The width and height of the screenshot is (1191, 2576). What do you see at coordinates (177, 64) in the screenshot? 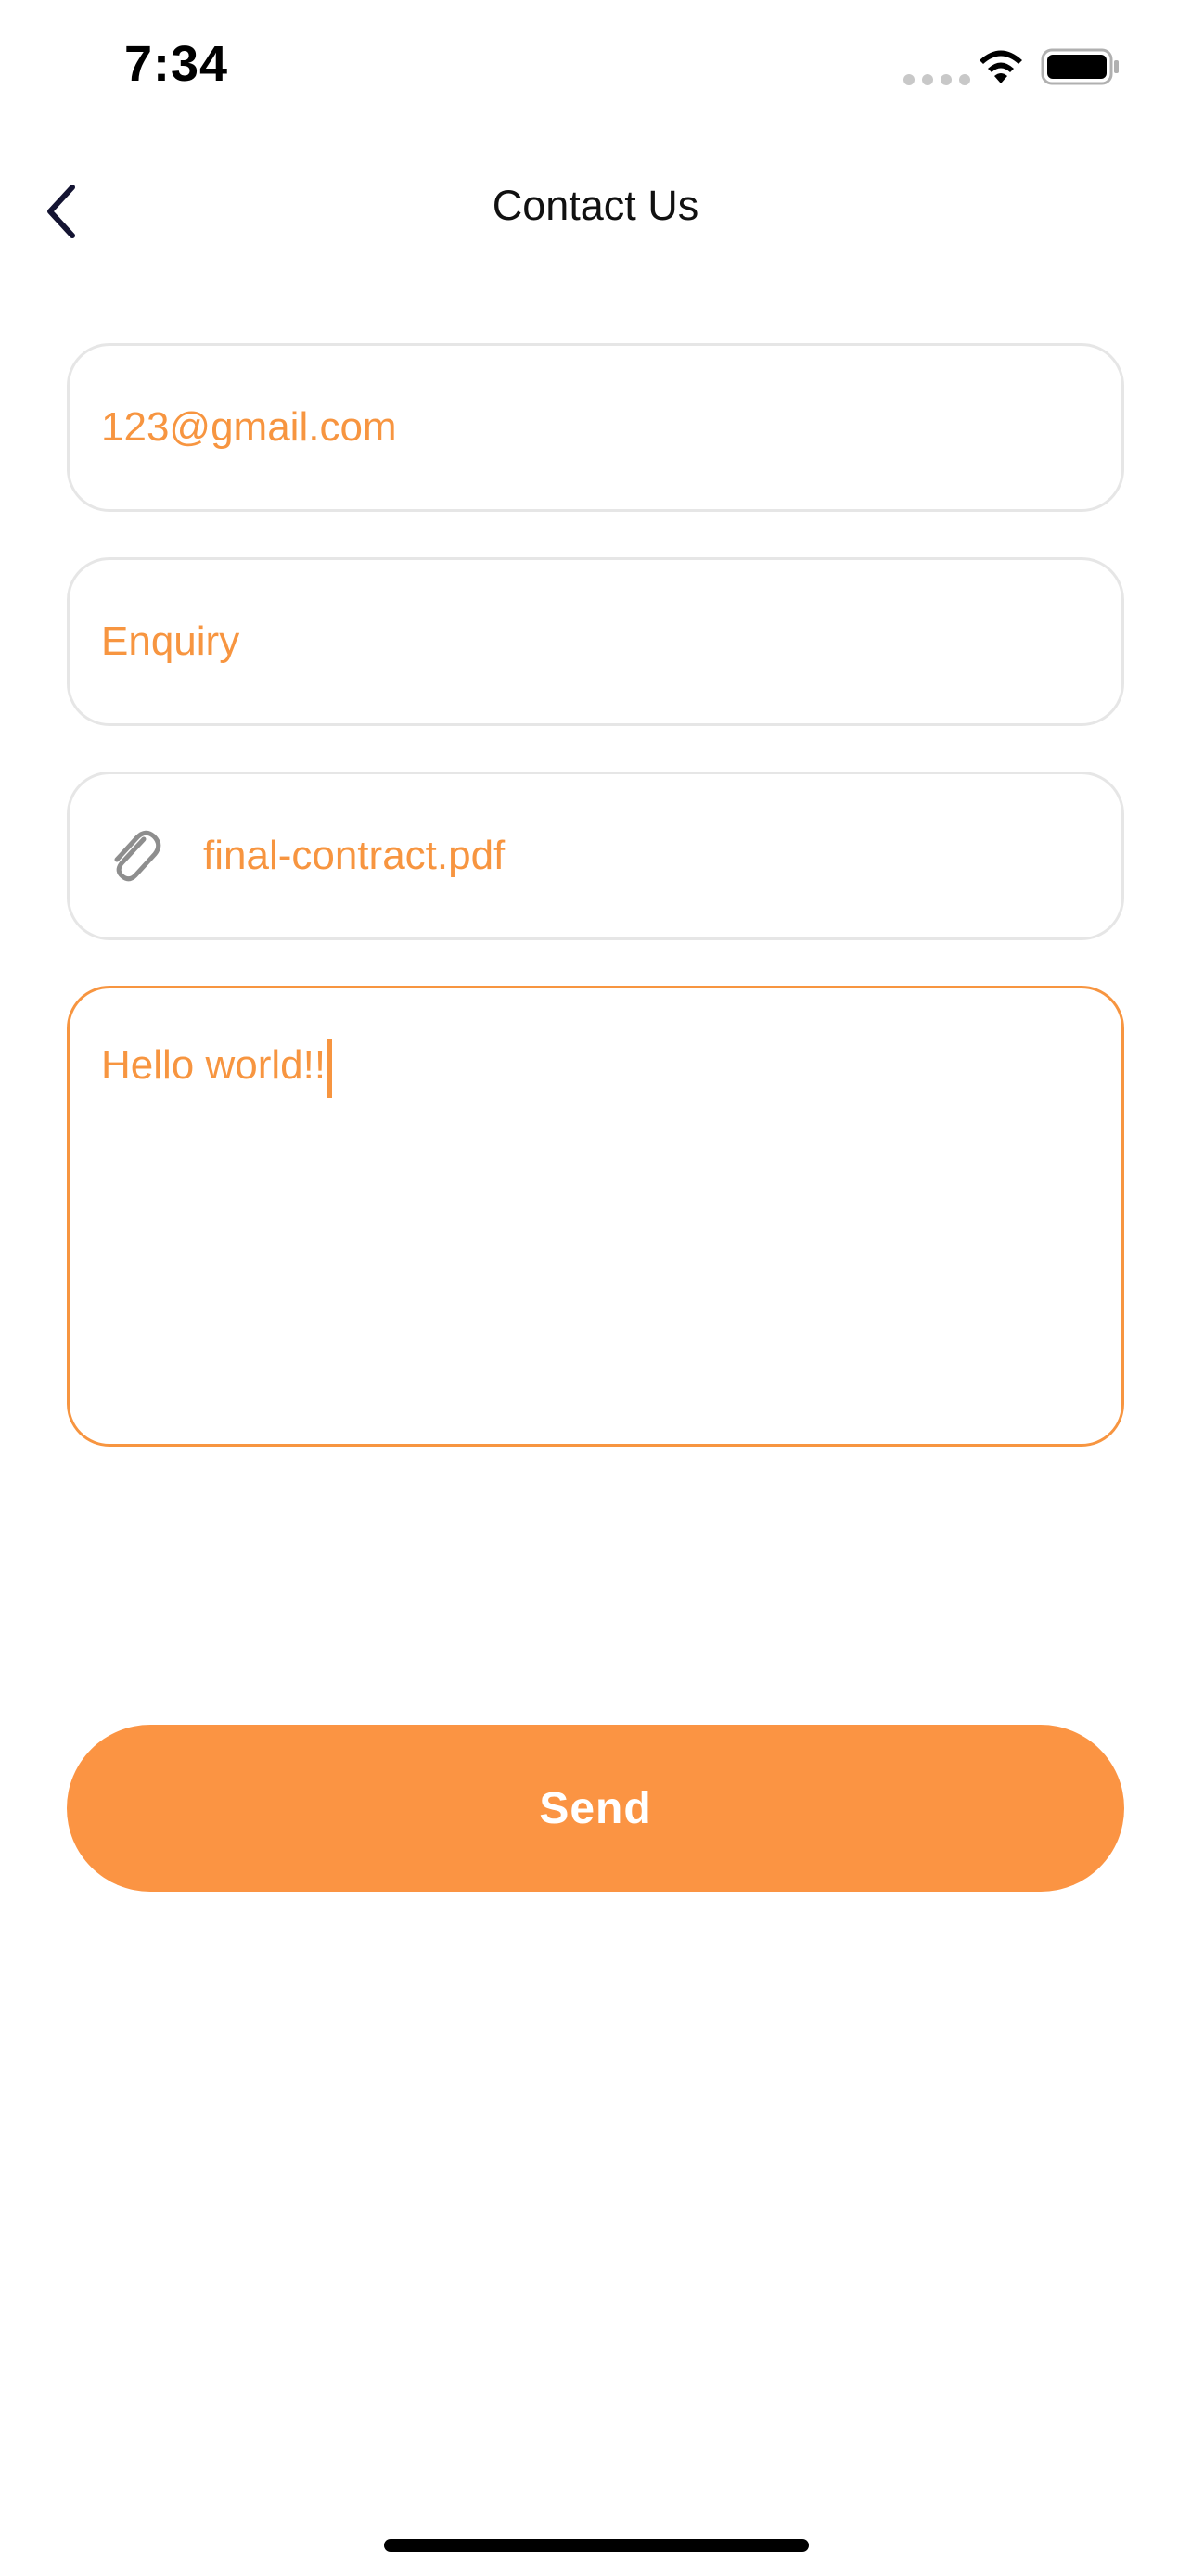
I see `status-time: 7:34` at bounding box center [177, 64].